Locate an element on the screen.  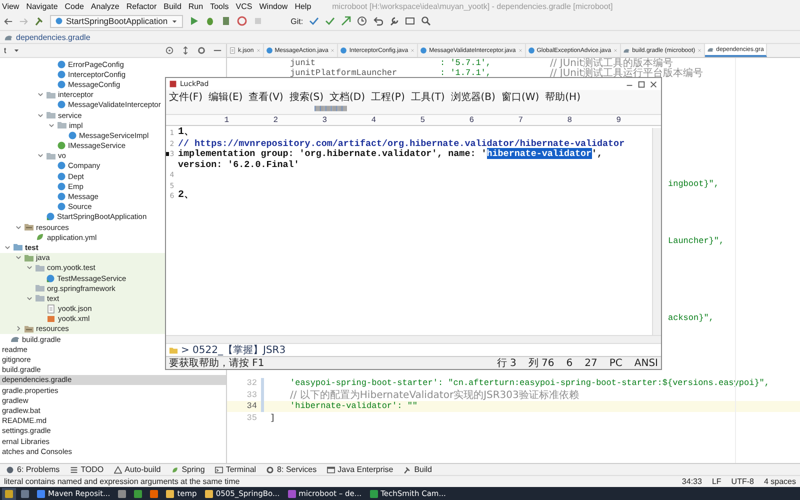
bug-icon is located at coordinates (209, 21).